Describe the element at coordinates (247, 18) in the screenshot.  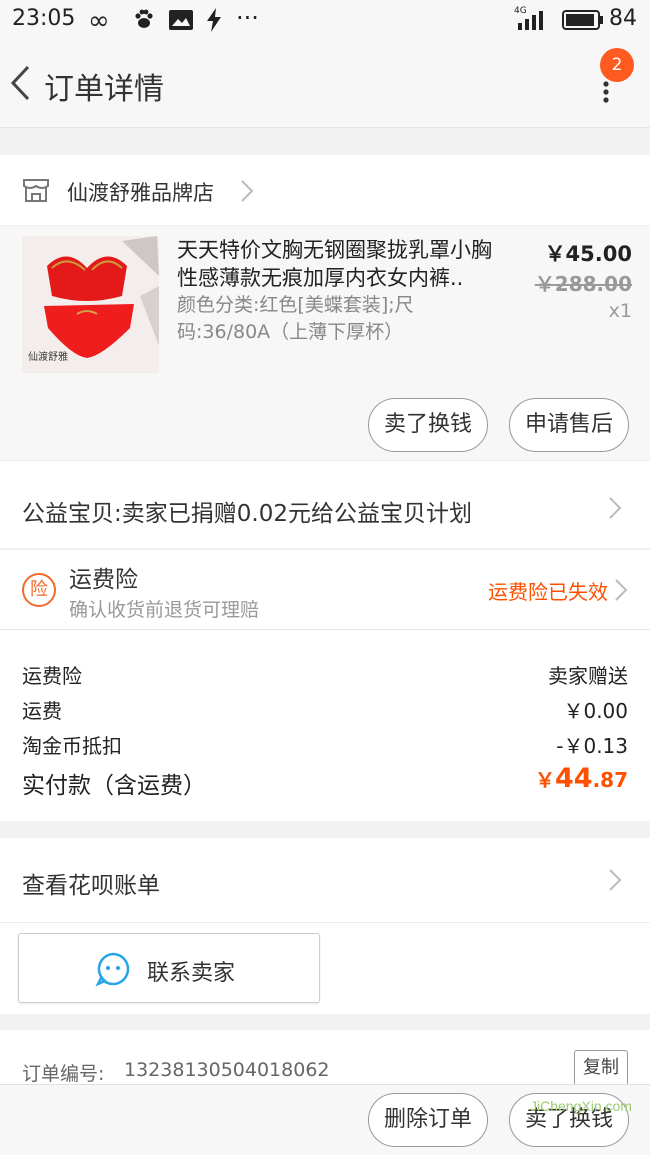
I see `more-notifications-icon: ···` at that location.